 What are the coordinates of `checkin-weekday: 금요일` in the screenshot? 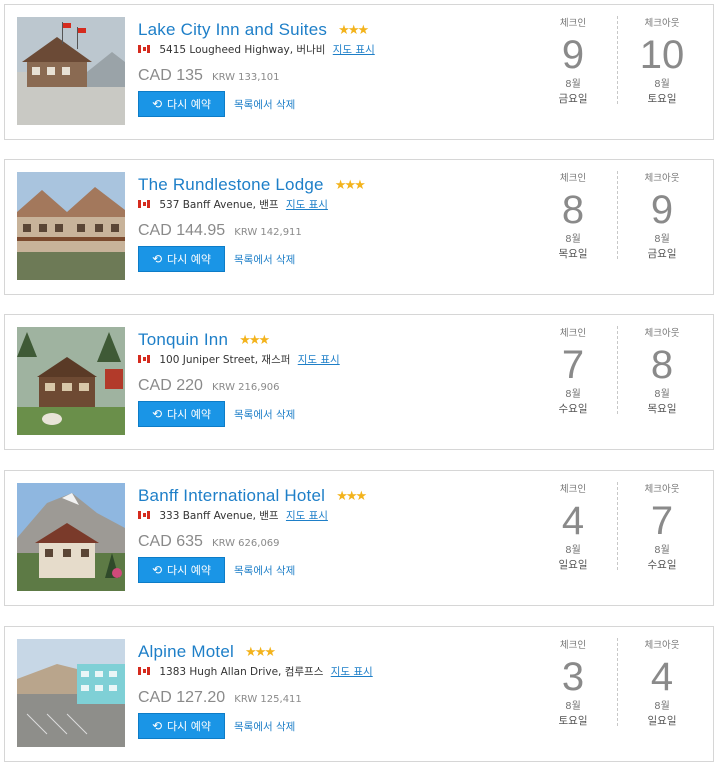 It's located at (573, 99).